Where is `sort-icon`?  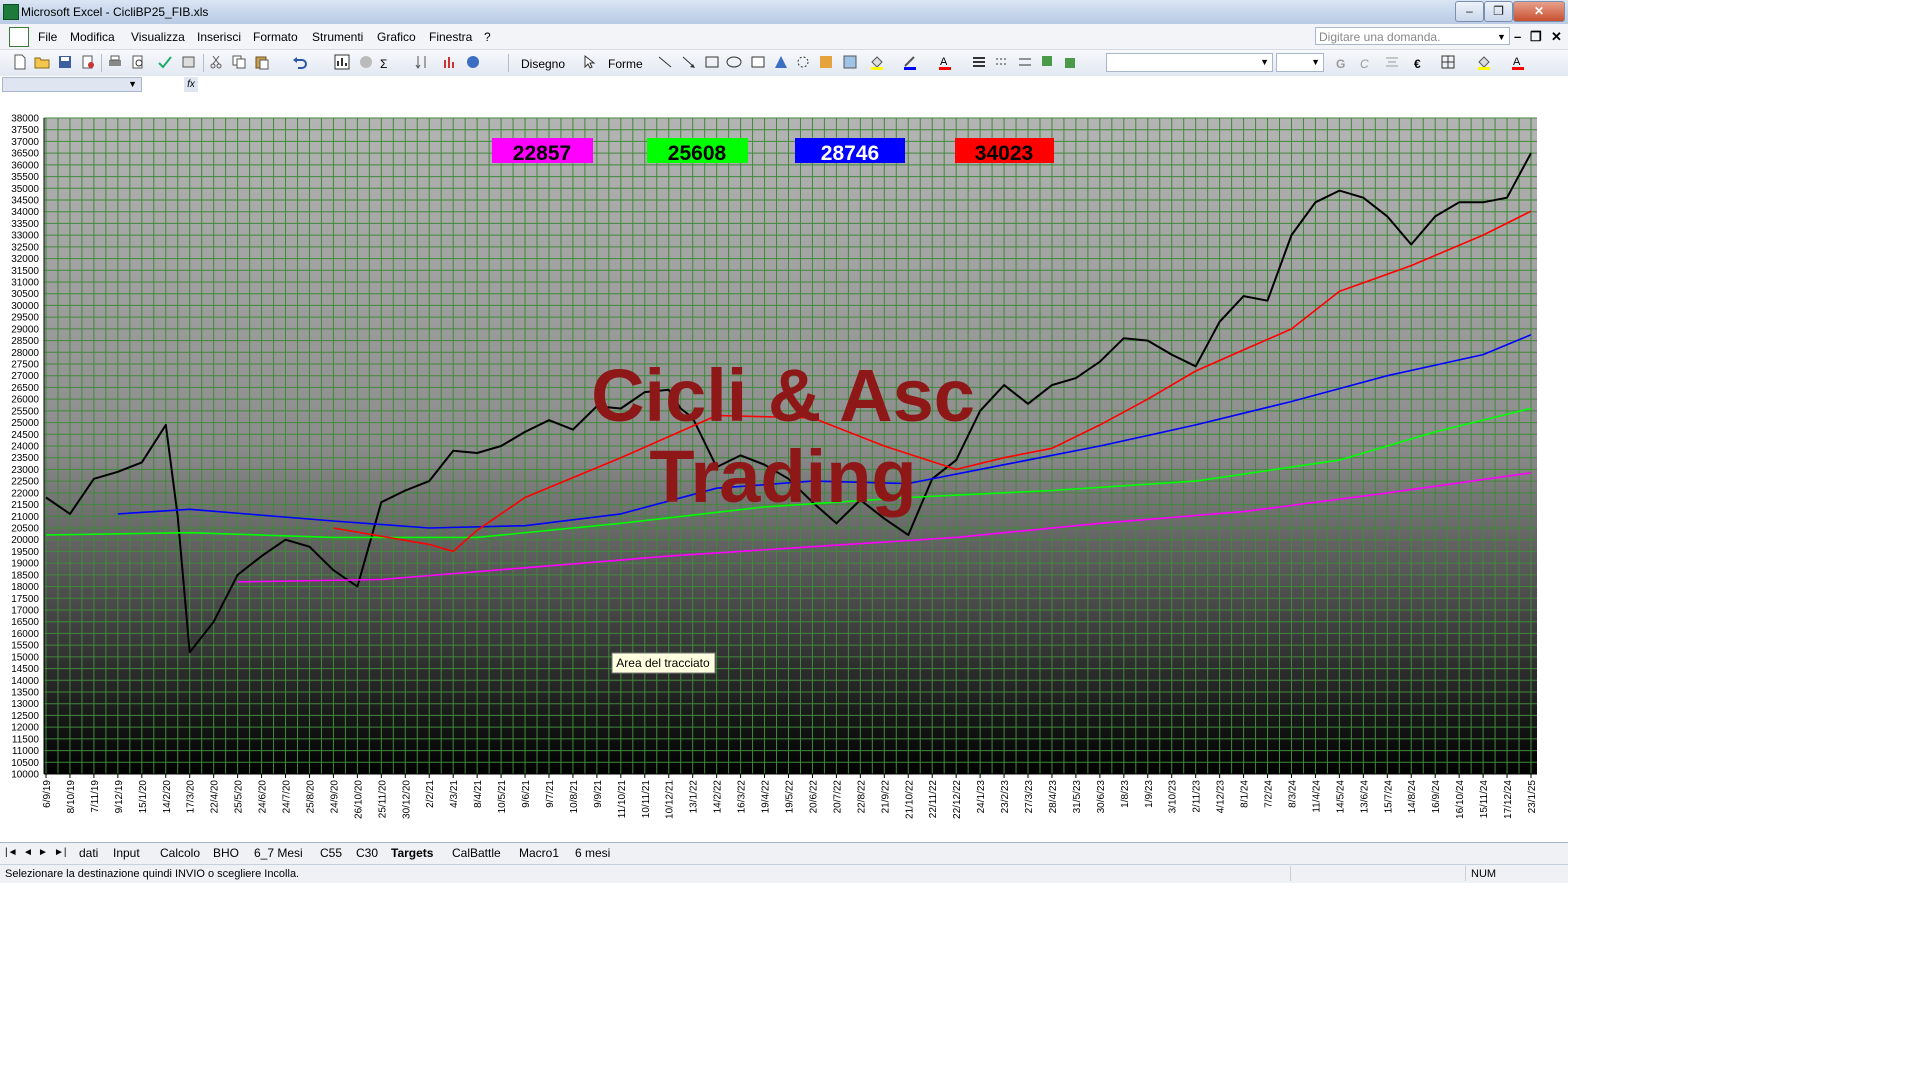
sort-icon is located at coordinates (422, 62).